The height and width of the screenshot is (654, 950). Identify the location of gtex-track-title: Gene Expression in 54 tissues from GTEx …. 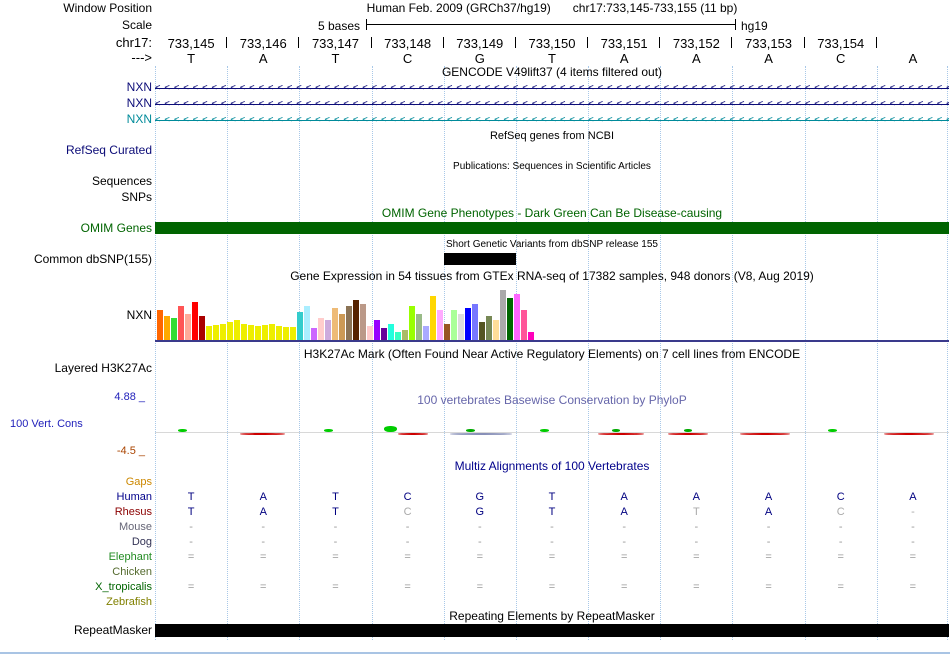
(552, 276).